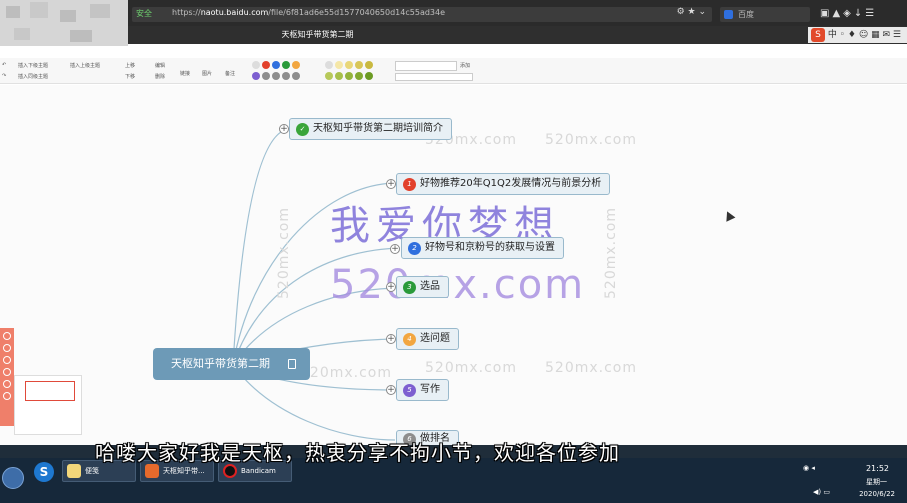 Image resolution: width=907 pixels, height=503 pixels. What do you see at coordinates (821, 492) in the screenshot?
I see `volume-icon: ◀) ▭` at bounding box center [821, 492].